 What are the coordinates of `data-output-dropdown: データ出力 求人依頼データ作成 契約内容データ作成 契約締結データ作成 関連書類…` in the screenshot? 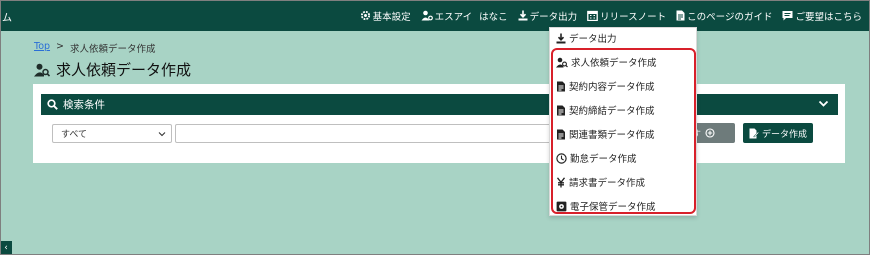 It's located at (623, 121).